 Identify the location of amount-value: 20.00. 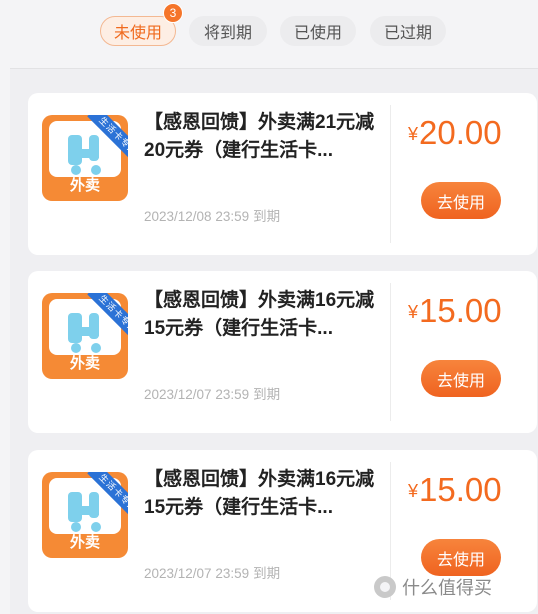
(460, 132).